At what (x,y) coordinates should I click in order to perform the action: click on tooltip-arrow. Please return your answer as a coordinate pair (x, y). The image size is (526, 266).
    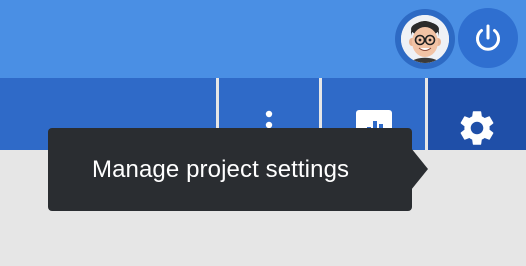
    Looking at the image, I should click on (419, 169).